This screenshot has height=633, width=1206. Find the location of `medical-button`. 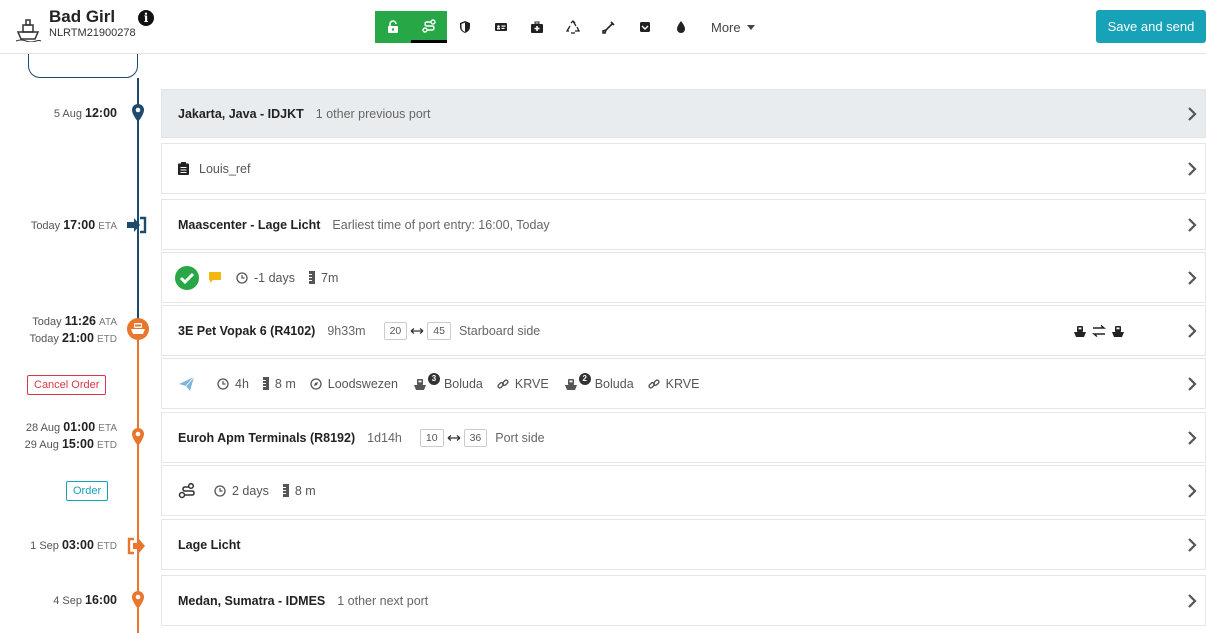

medical-button is located at coordinates (609, 27).